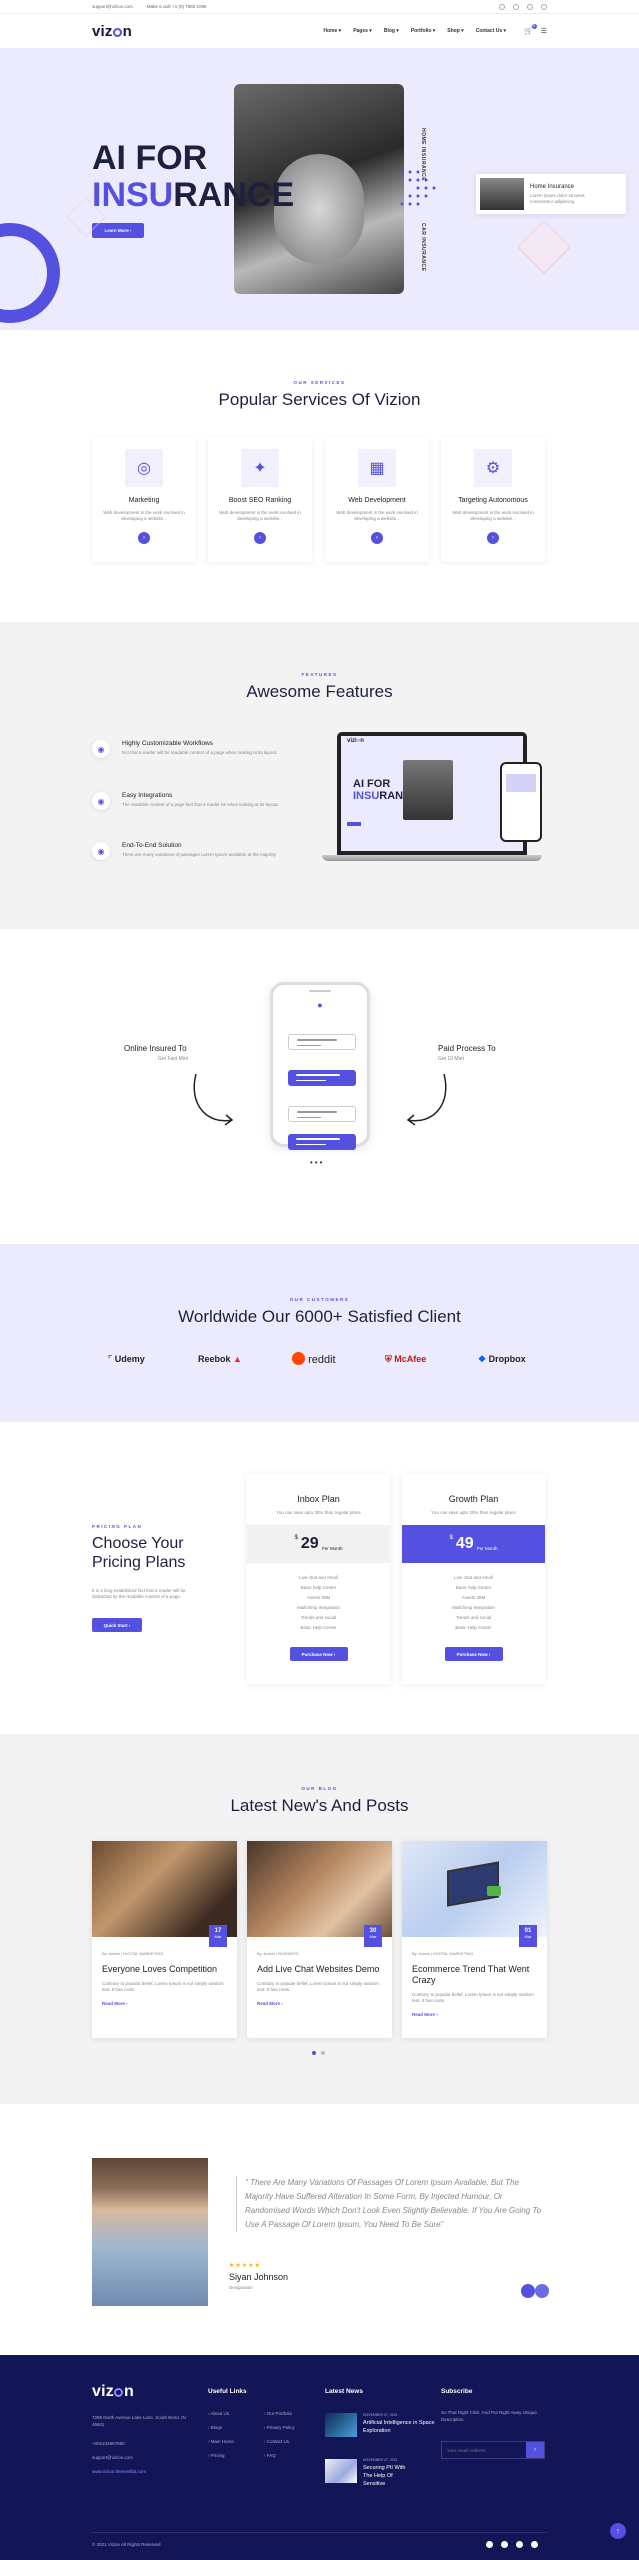 The height and width of the screenshot is (2560, 639). What do you see at coordinates (279, 2456) in the screenshot?
I see `footer-link: › FAQ` at bounding box center [279, 2456].